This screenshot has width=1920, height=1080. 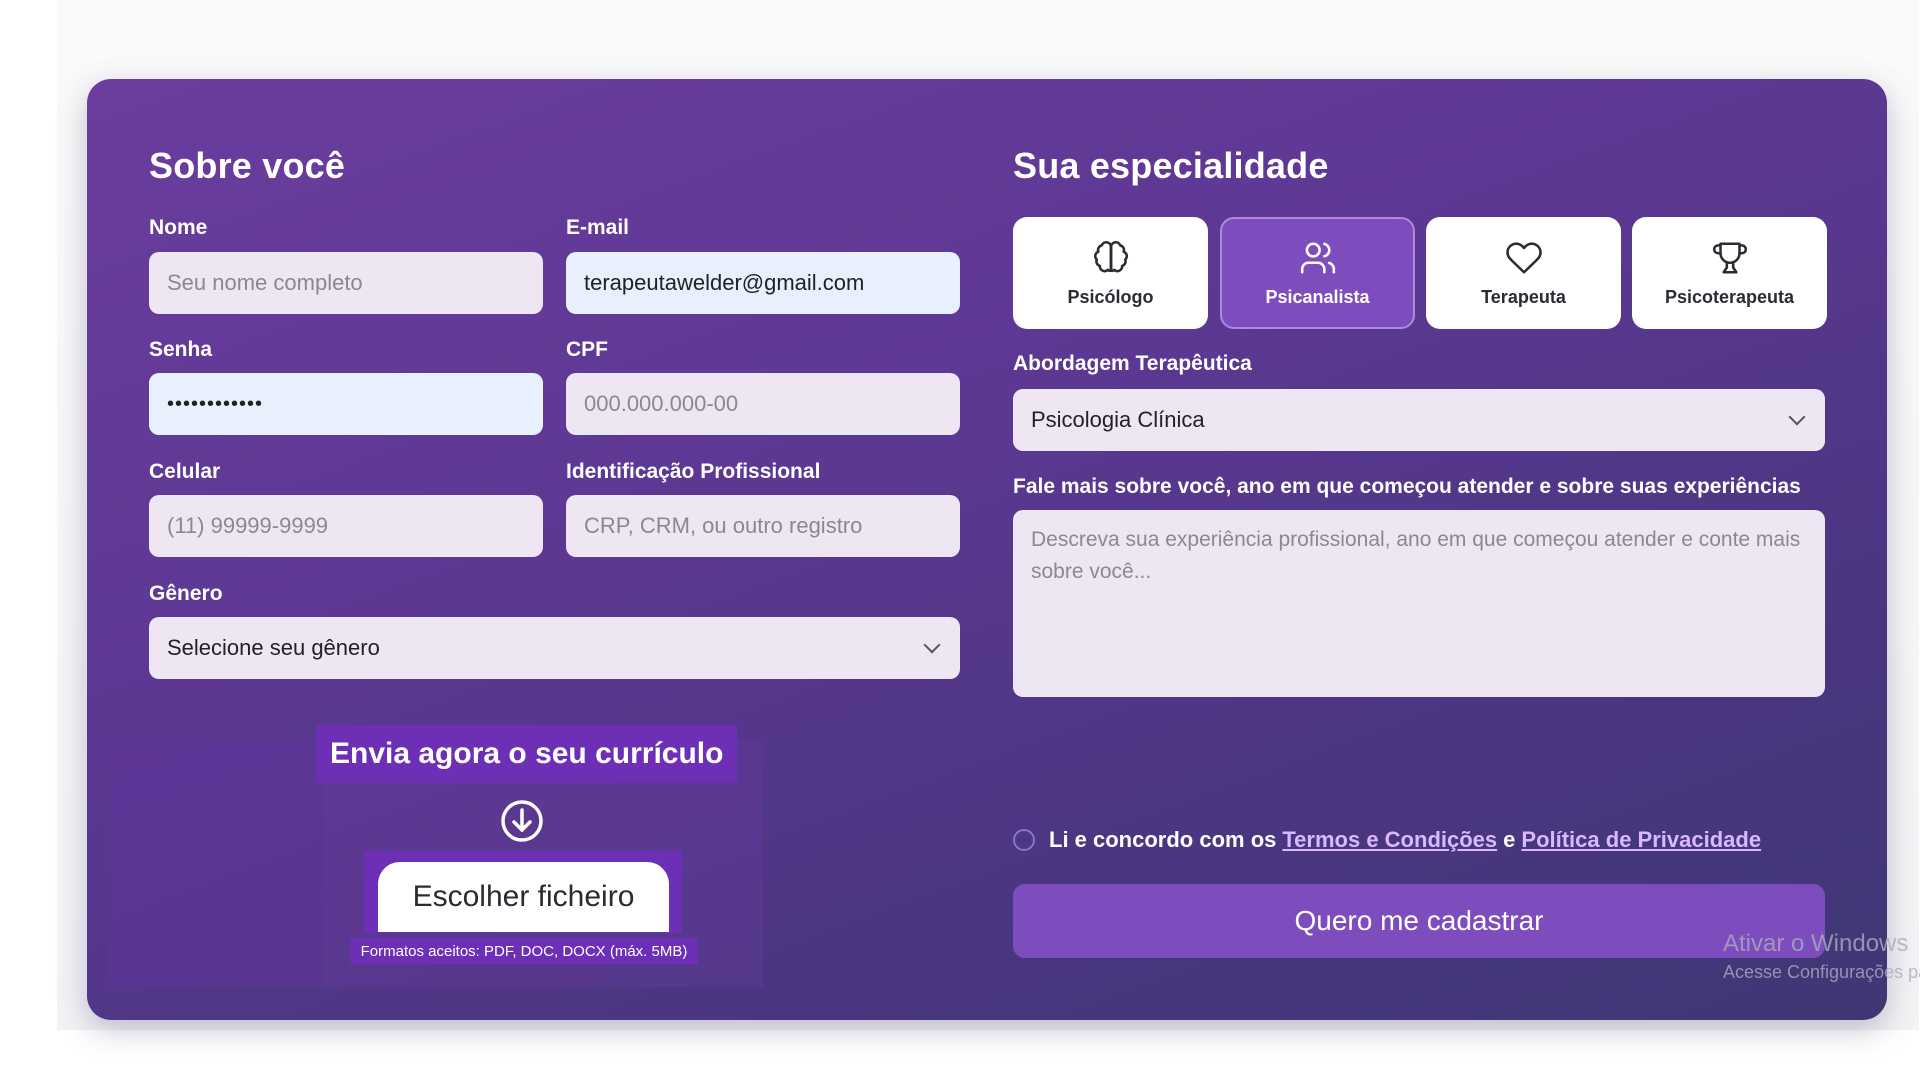 I want to click on specialty-label: Psicoterapeuta, so click(x=1729, y=296).